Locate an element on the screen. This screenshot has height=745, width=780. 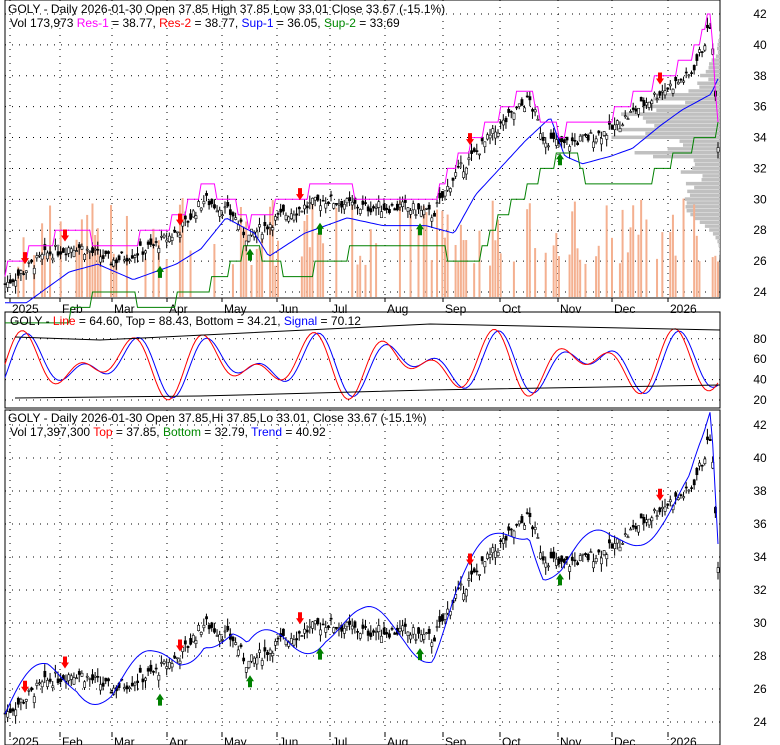
x-tick-label: Aug is located at coordinates (397, 740).